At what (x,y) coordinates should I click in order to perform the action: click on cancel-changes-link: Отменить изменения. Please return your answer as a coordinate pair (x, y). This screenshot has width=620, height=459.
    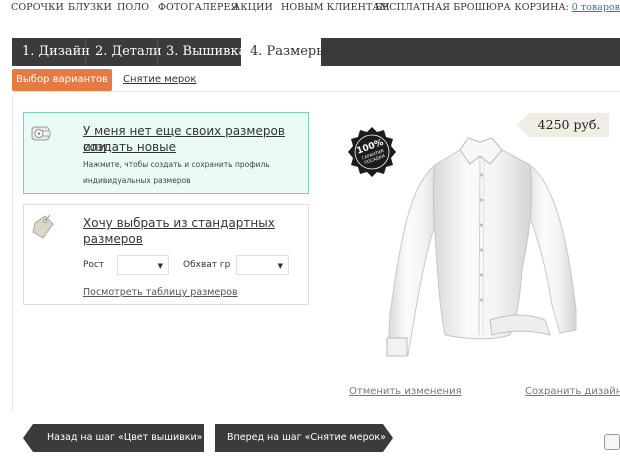
    Looking at the image, I should click on (405, 391).